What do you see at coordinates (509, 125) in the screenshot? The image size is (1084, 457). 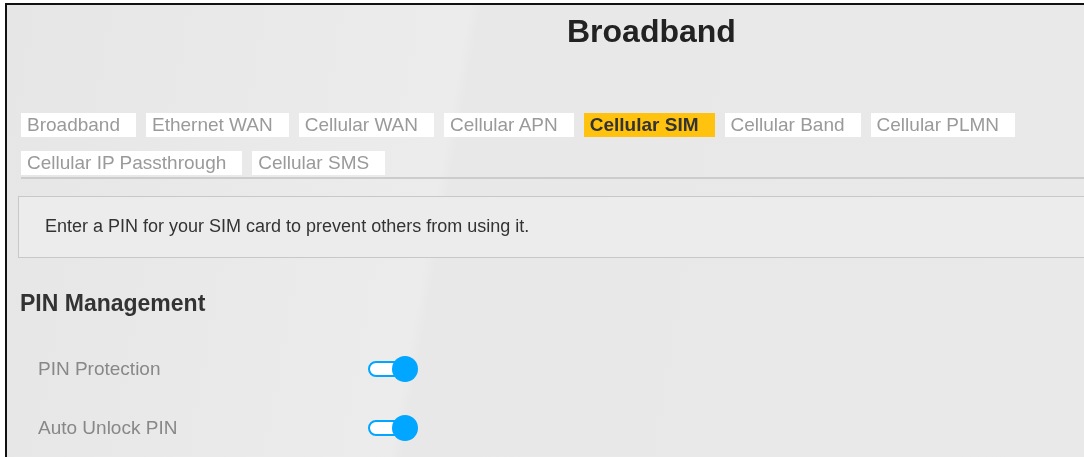 I see `tab: Cellular APN` at bounding box center [509, 125].